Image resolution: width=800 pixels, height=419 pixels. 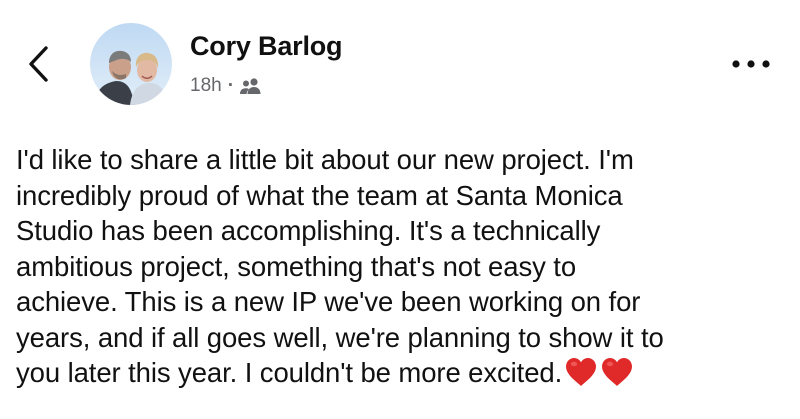 I want to click on profile-photo, so click(x=131, y=64).